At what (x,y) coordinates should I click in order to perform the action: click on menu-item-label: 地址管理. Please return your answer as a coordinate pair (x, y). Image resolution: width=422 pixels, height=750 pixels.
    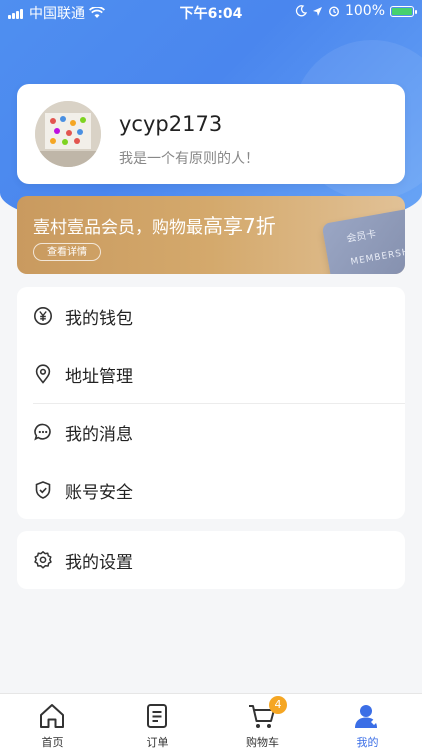
    Looking at the image, I should click on (99, 377).